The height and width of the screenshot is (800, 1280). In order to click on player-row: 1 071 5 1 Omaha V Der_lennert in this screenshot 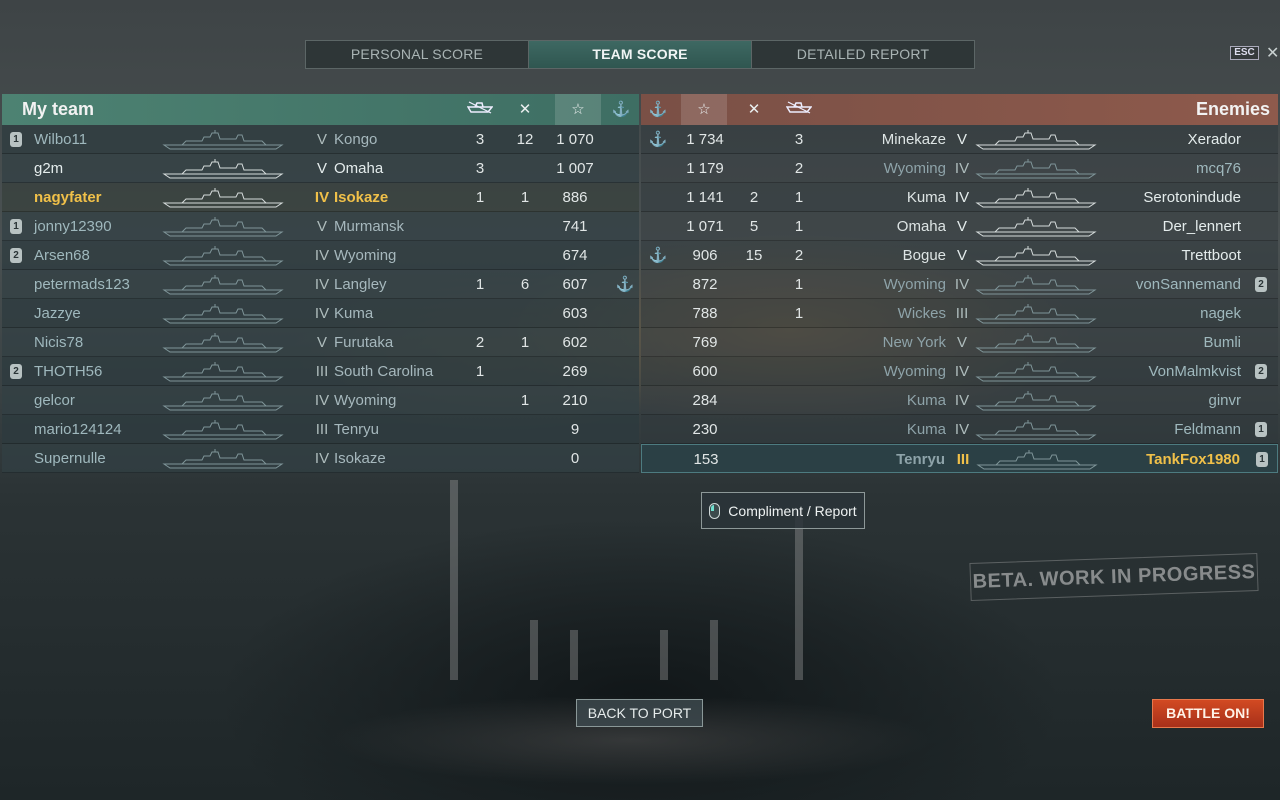, I will do `click(959, 226)`.